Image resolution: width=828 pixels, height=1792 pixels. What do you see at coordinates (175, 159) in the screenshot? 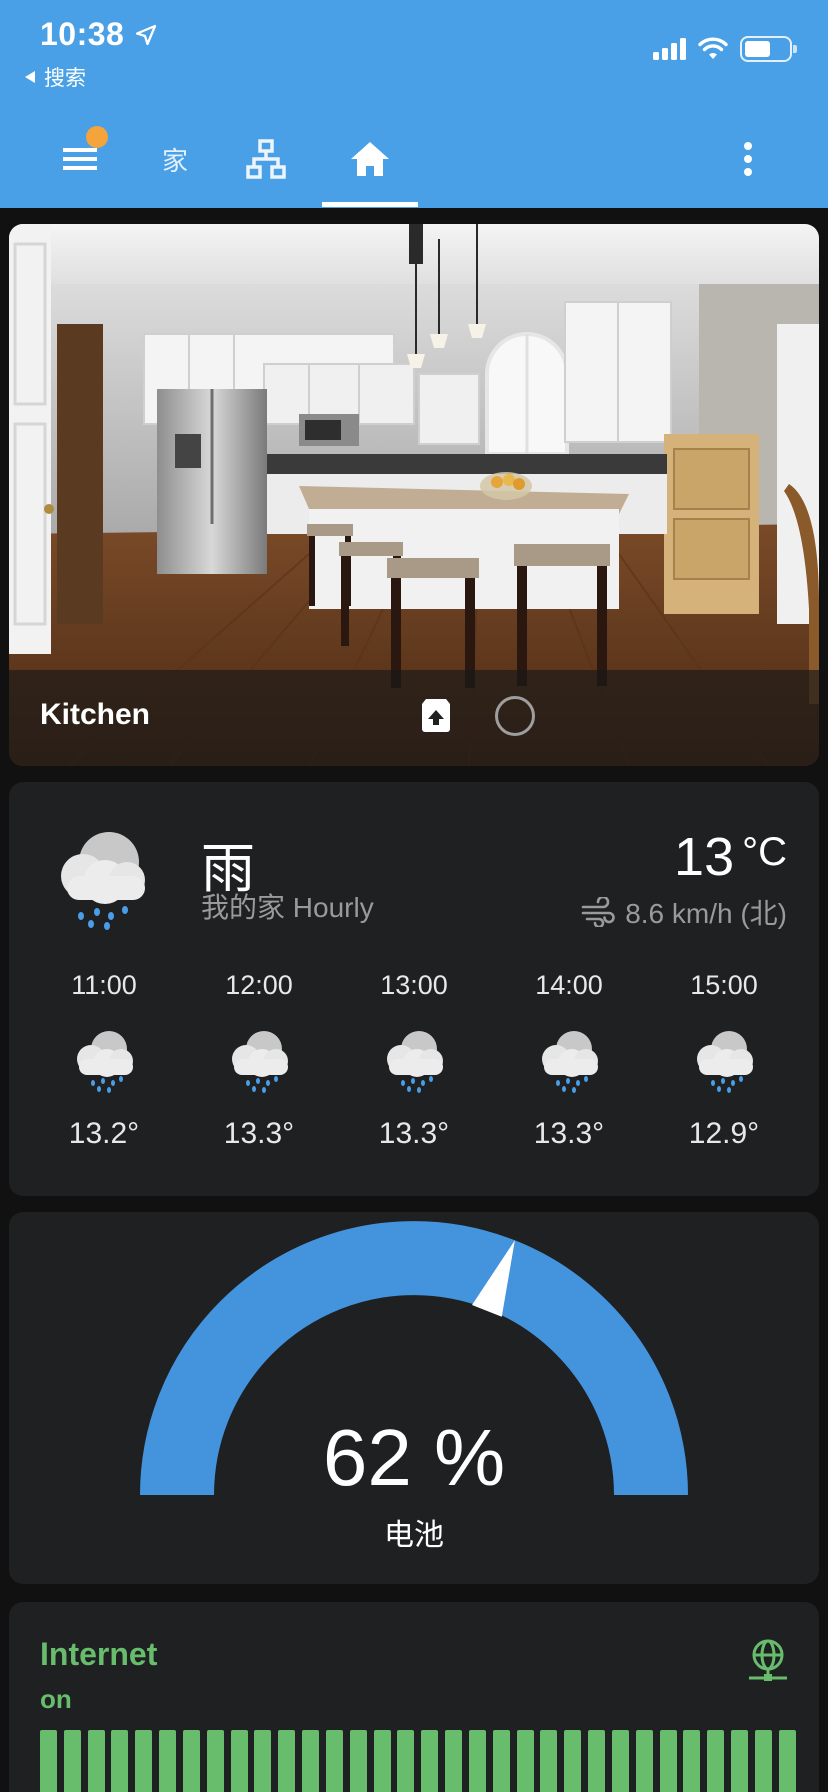
I see `tab-home: 家` at bounding box center [175, 159].